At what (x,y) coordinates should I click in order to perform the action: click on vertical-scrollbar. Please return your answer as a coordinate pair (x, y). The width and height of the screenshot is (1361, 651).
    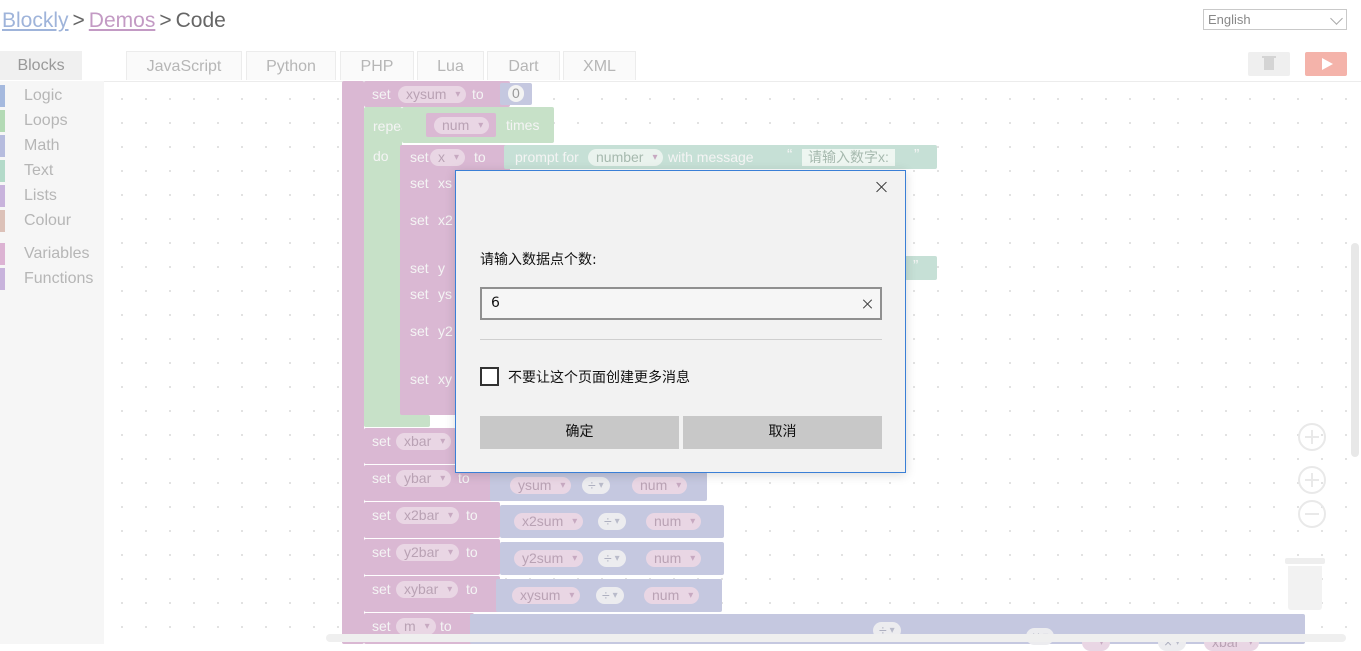
    Looking at the image, I should click on (1355, 350).